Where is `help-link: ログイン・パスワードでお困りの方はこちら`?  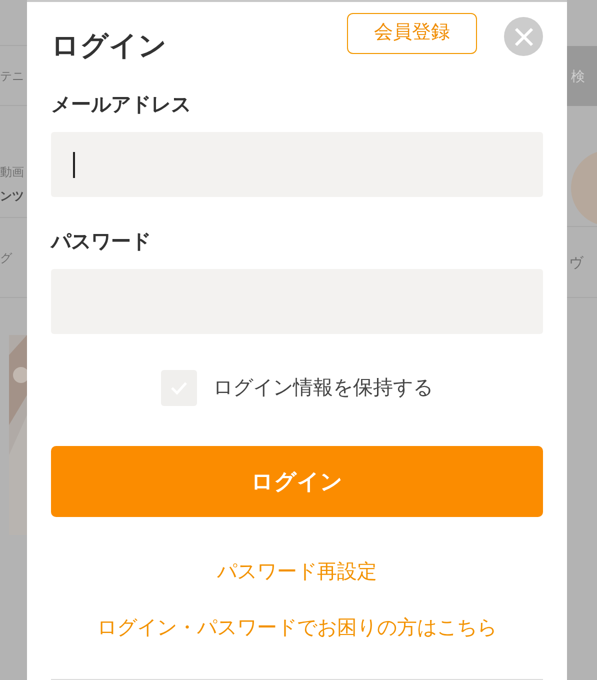 help-link: ログイン・パスワードでお困りの方はこちら is located at coordinates (297, 628).